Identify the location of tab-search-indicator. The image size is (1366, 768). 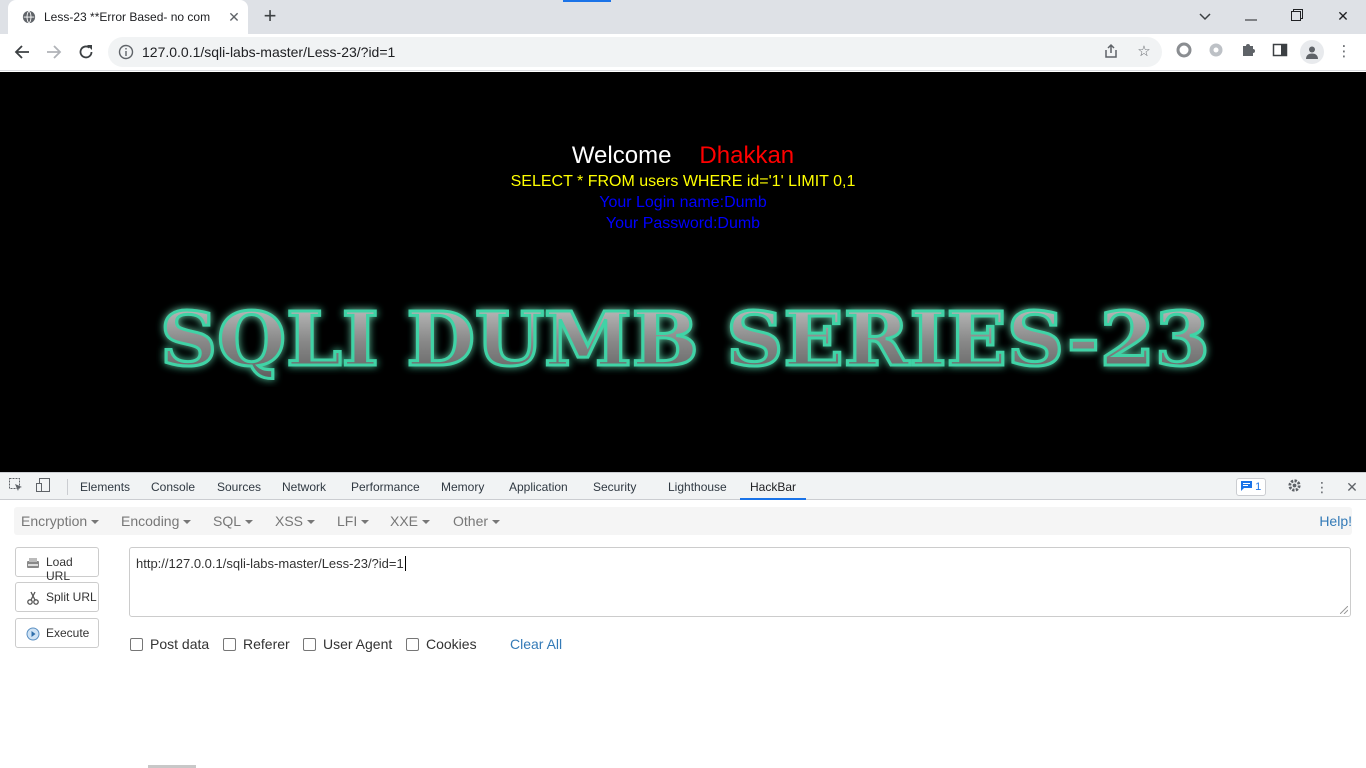
(587, 1).